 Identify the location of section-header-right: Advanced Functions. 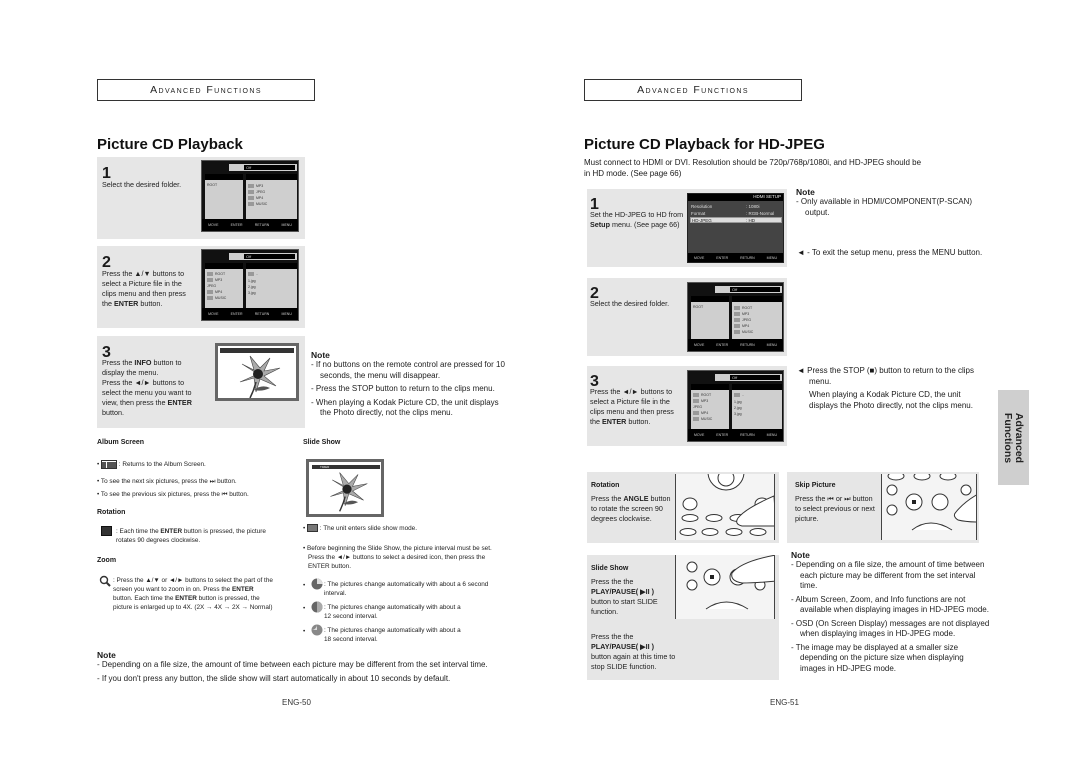
(693, 90).